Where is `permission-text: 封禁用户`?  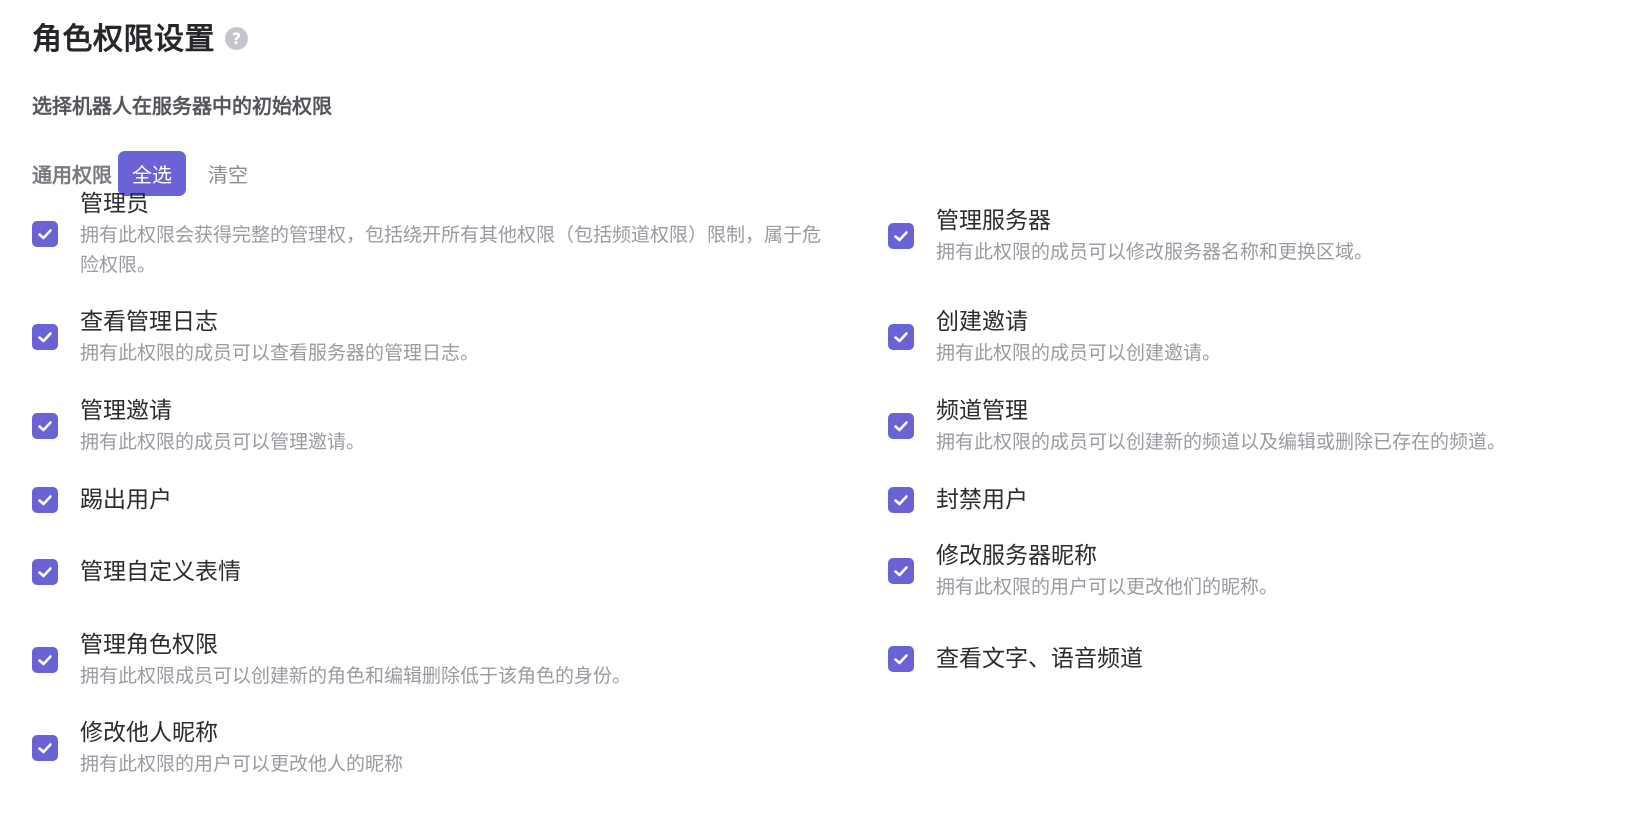 permission-text: 封禁用户 is located at coordinates (982, 500).